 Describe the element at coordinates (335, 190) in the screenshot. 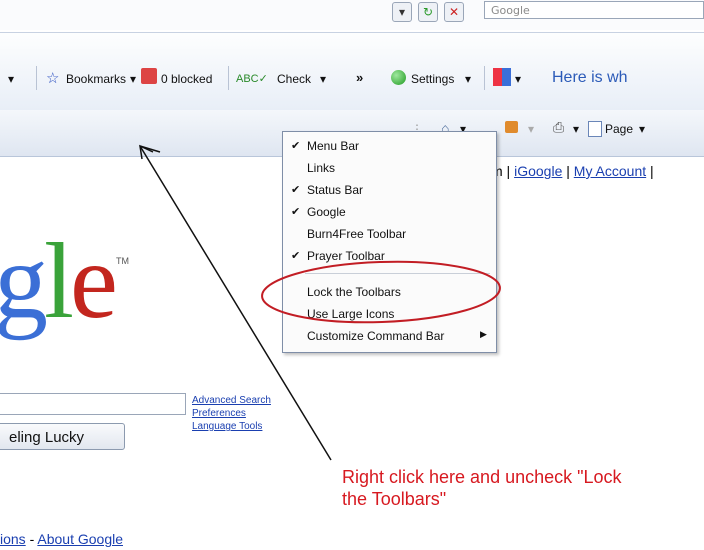

I see `menu-item-status-bar: Status Bar` at that location.